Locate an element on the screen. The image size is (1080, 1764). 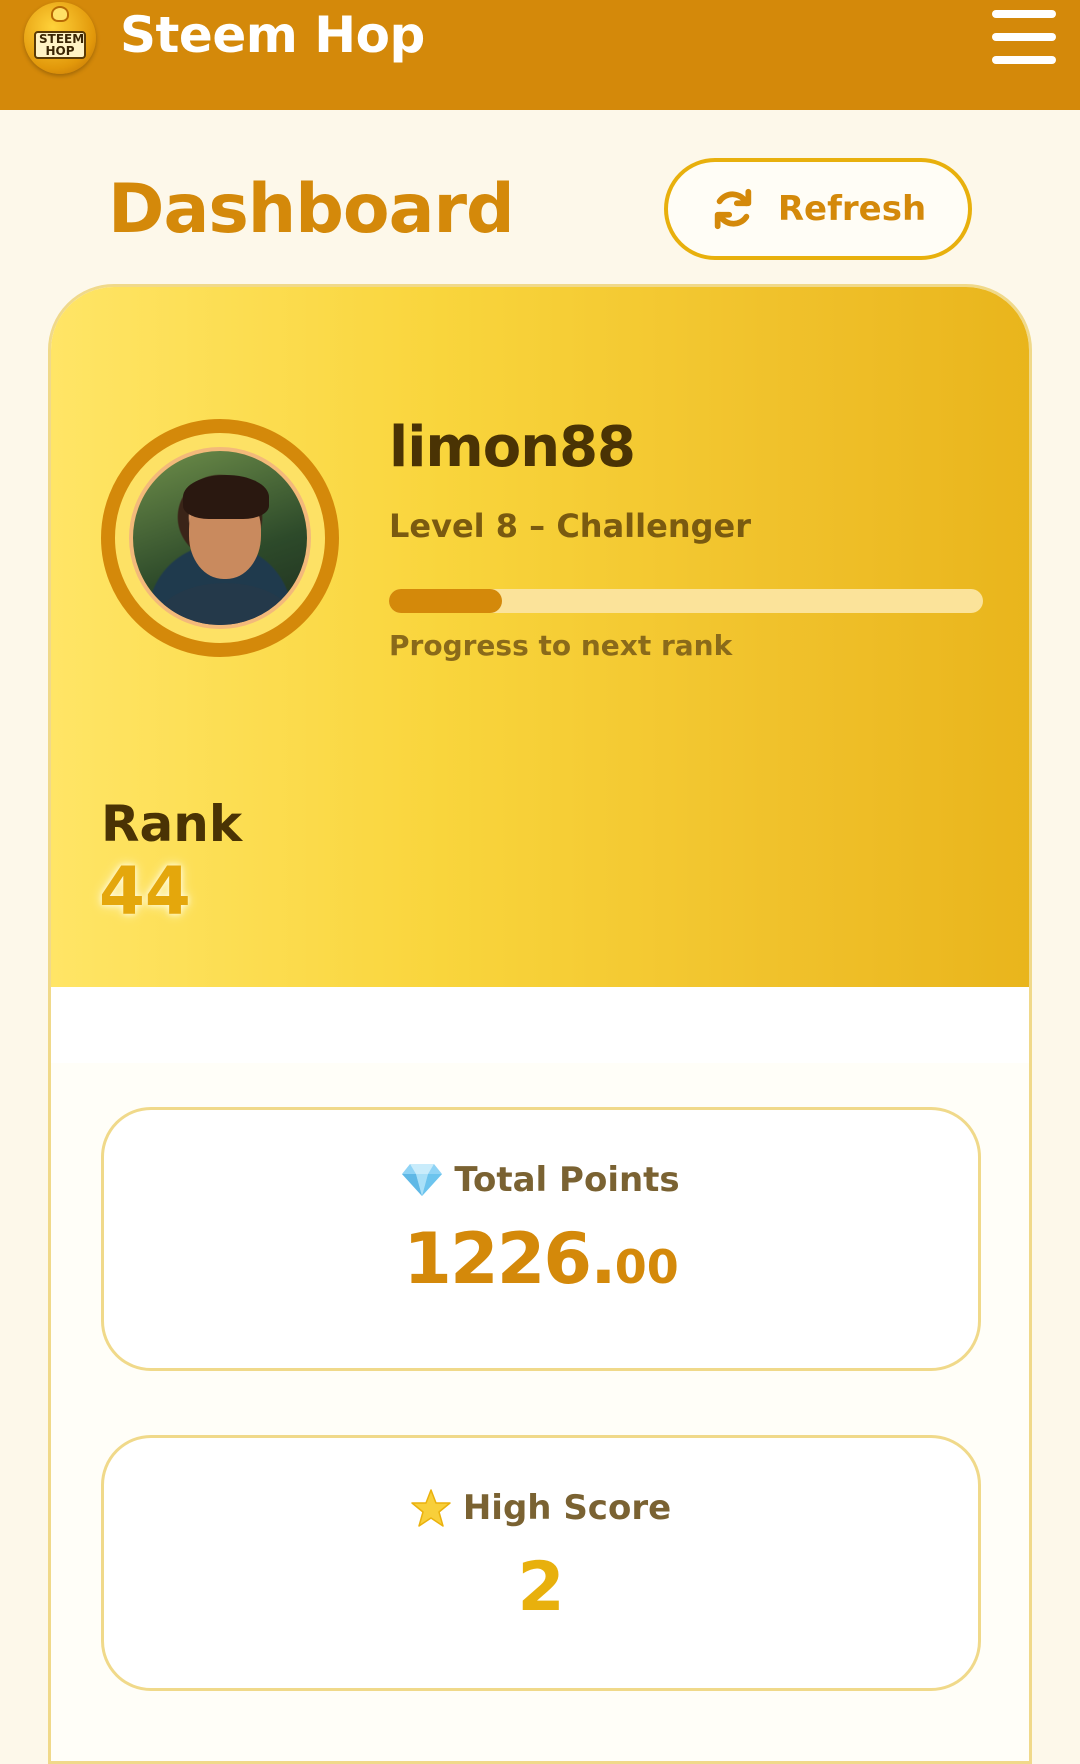
avatar-body is located at coordinates (225, 604).